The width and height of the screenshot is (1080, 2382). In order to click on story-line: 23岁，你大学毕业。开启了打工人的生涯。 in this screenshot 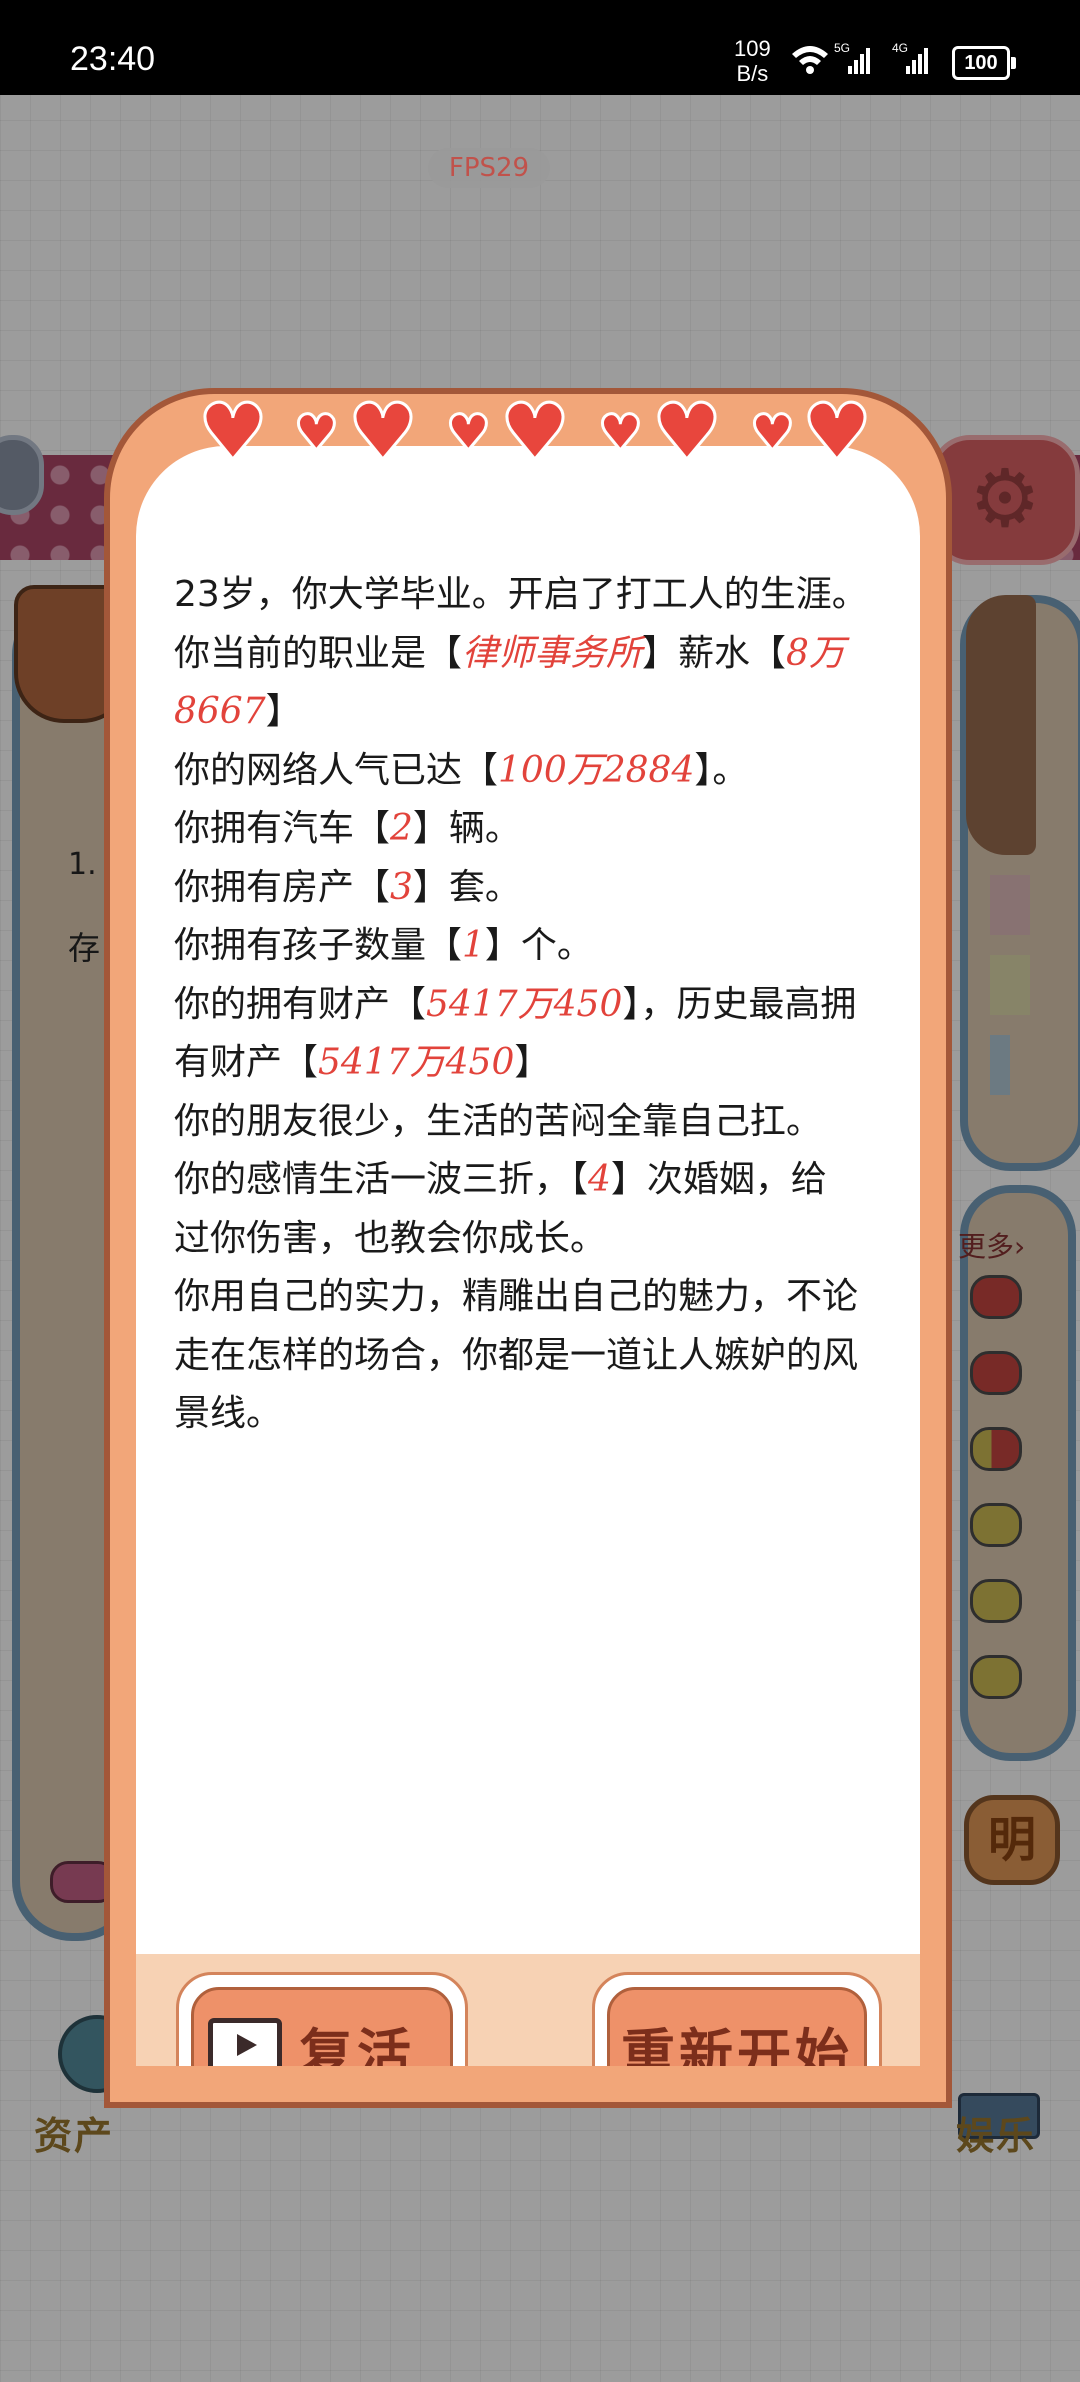, I will do `click(547, 595)`.